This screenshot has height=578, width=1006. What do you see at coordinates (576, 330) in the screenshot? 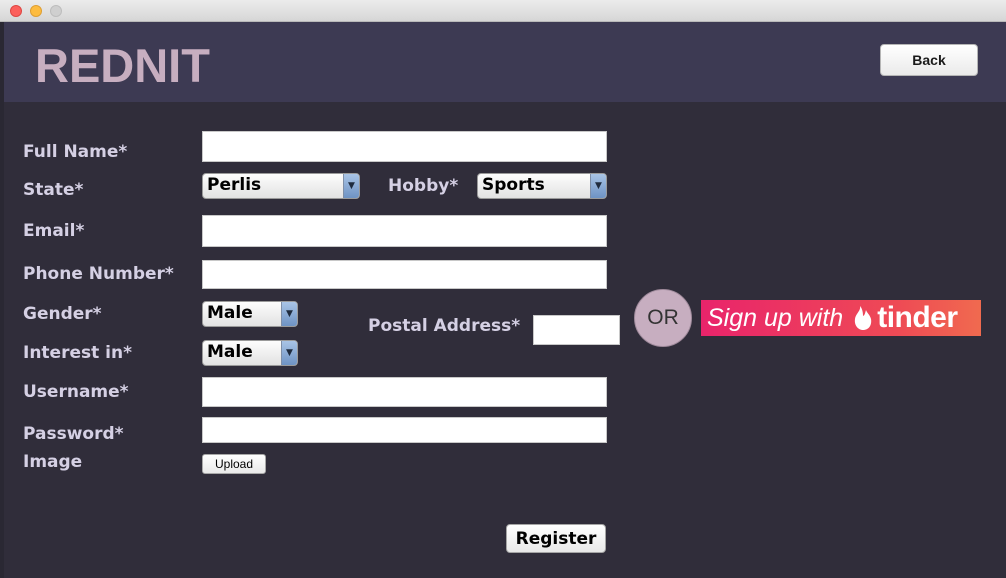
I see `postal-address-input` at bounding box center [576, 330].